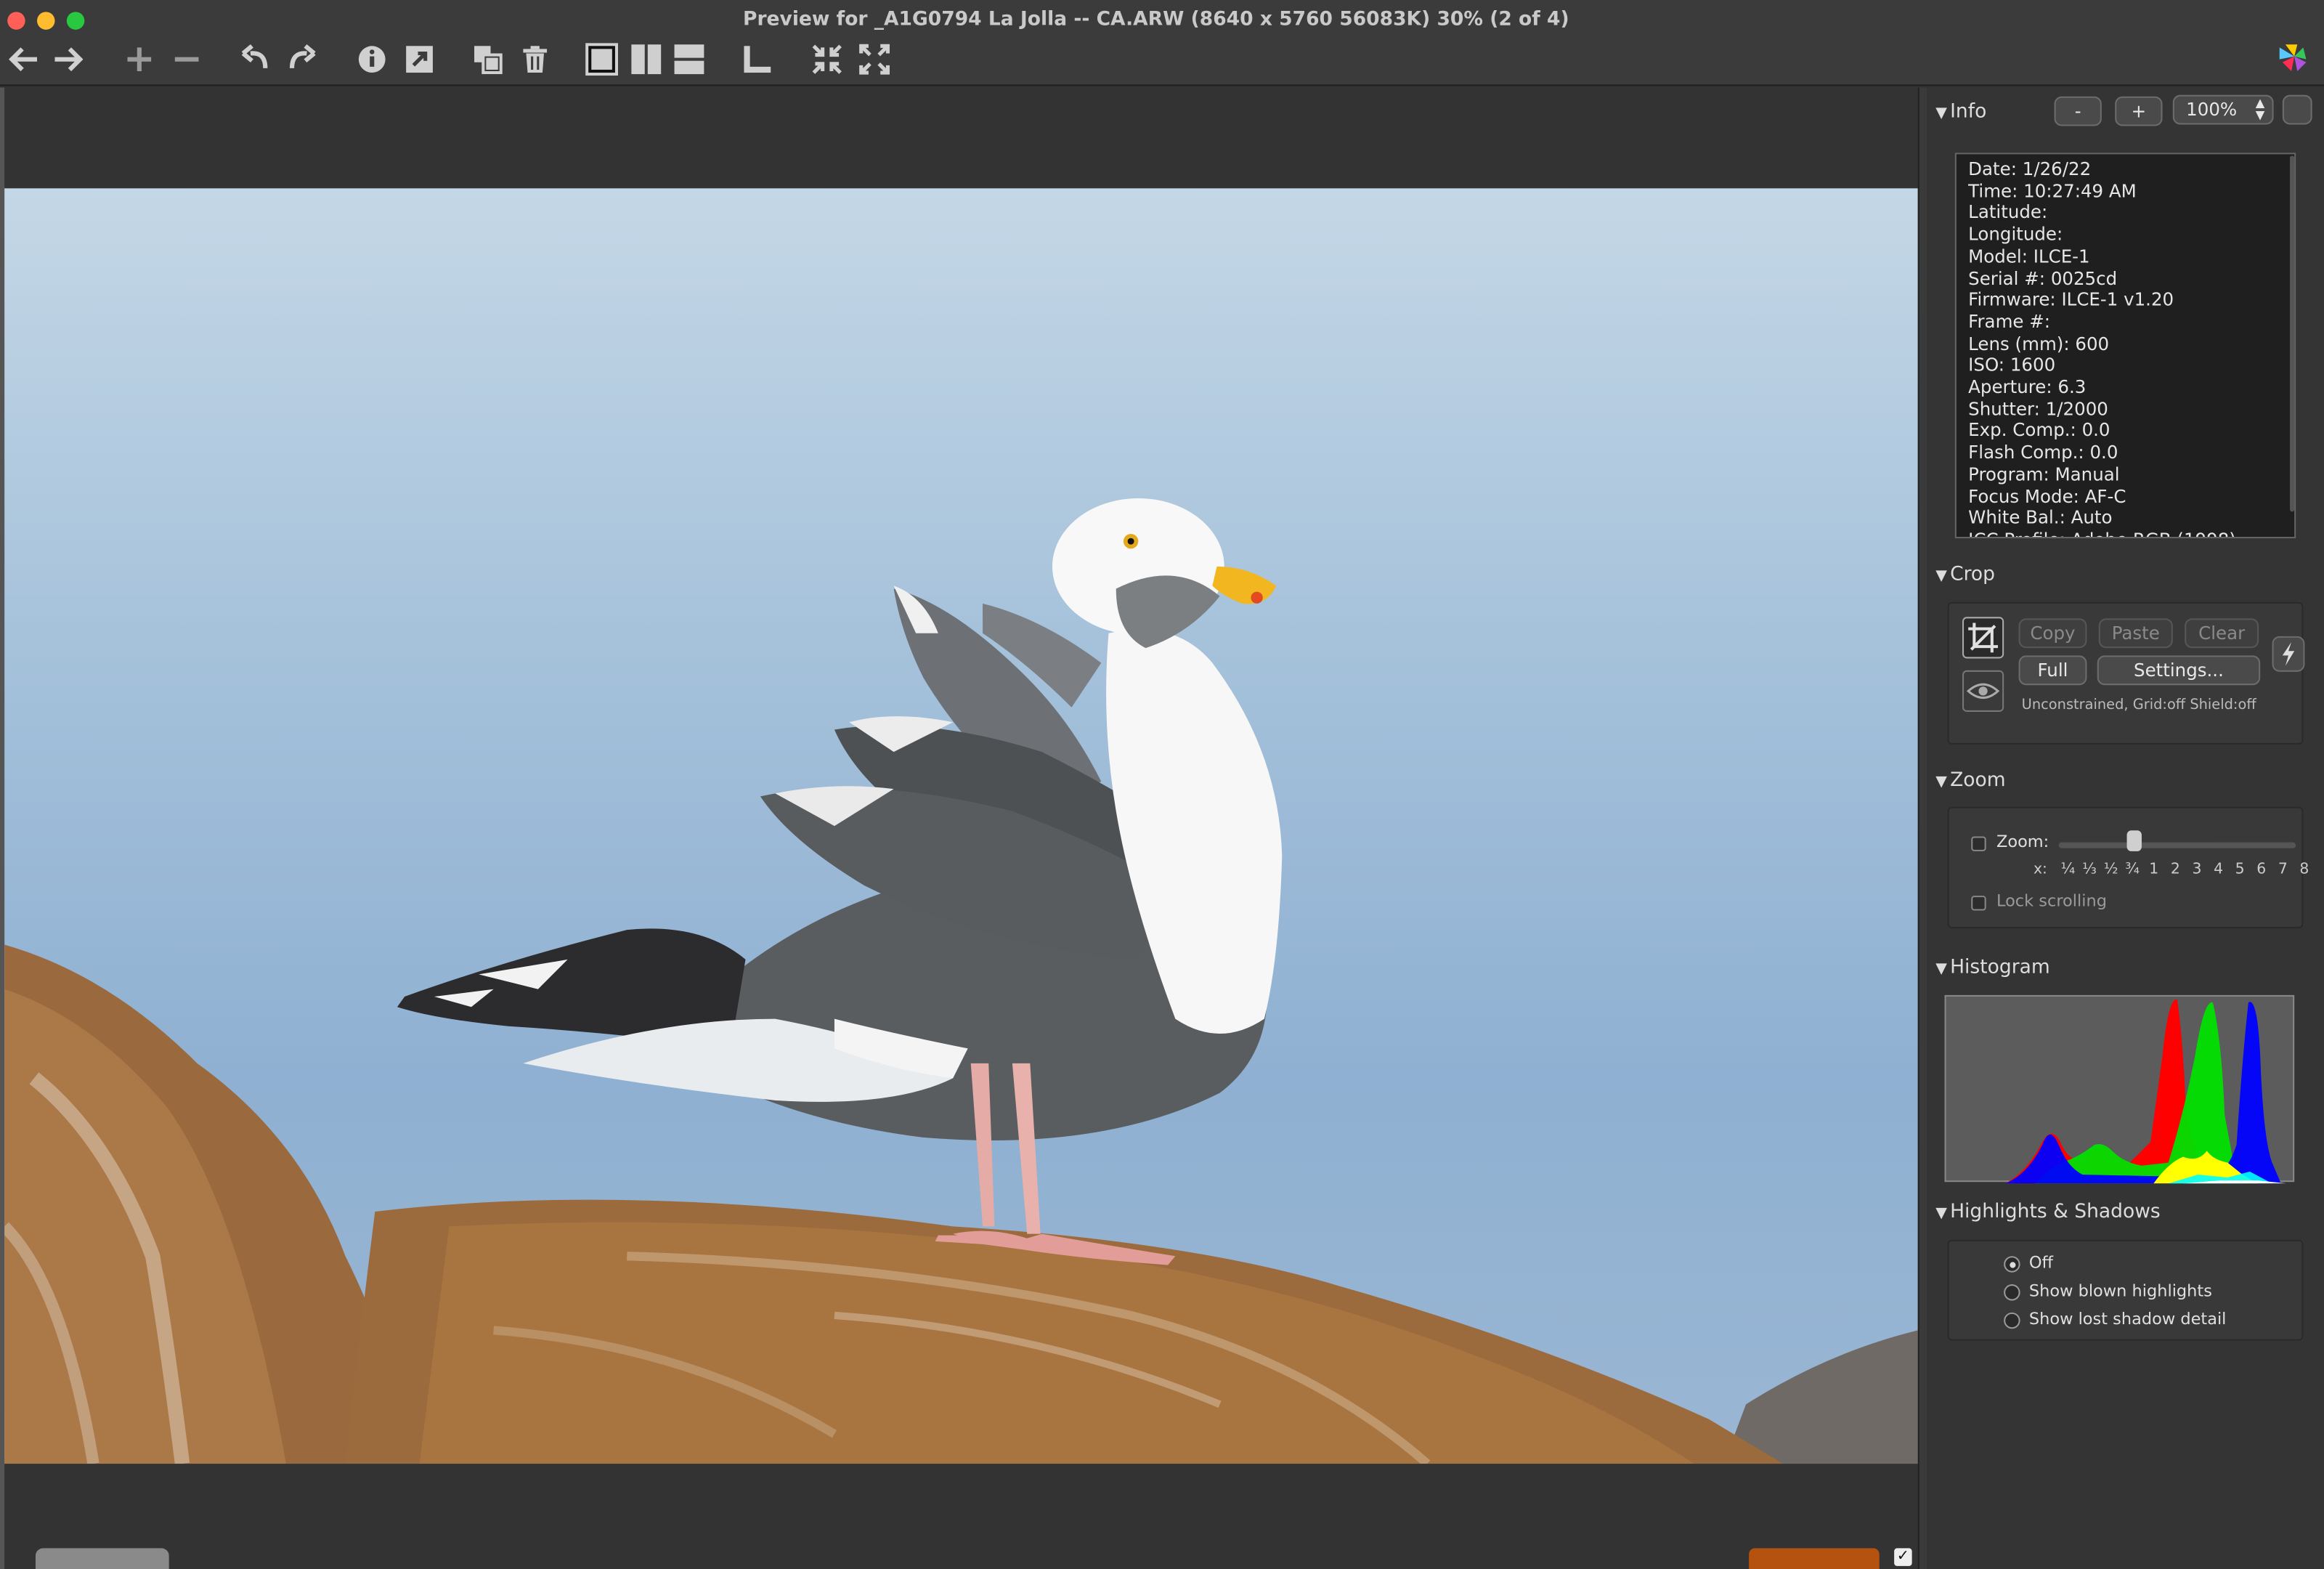  I want to click on crop-lightning-icon, so click(2288, 654).